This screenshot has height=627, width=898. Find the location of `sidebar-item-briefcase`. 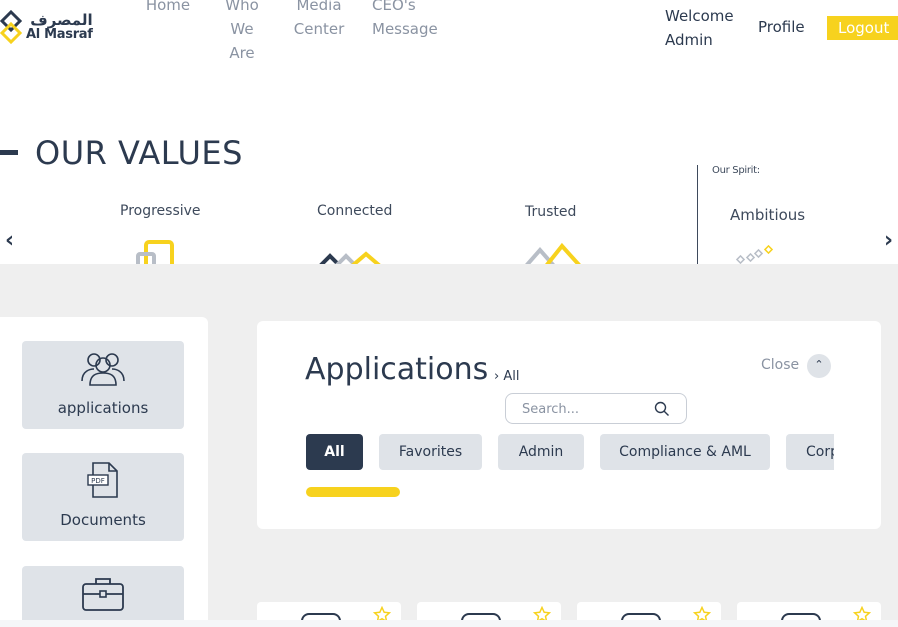

sidebar-item-briefcase is located at coordinates (103, 596).